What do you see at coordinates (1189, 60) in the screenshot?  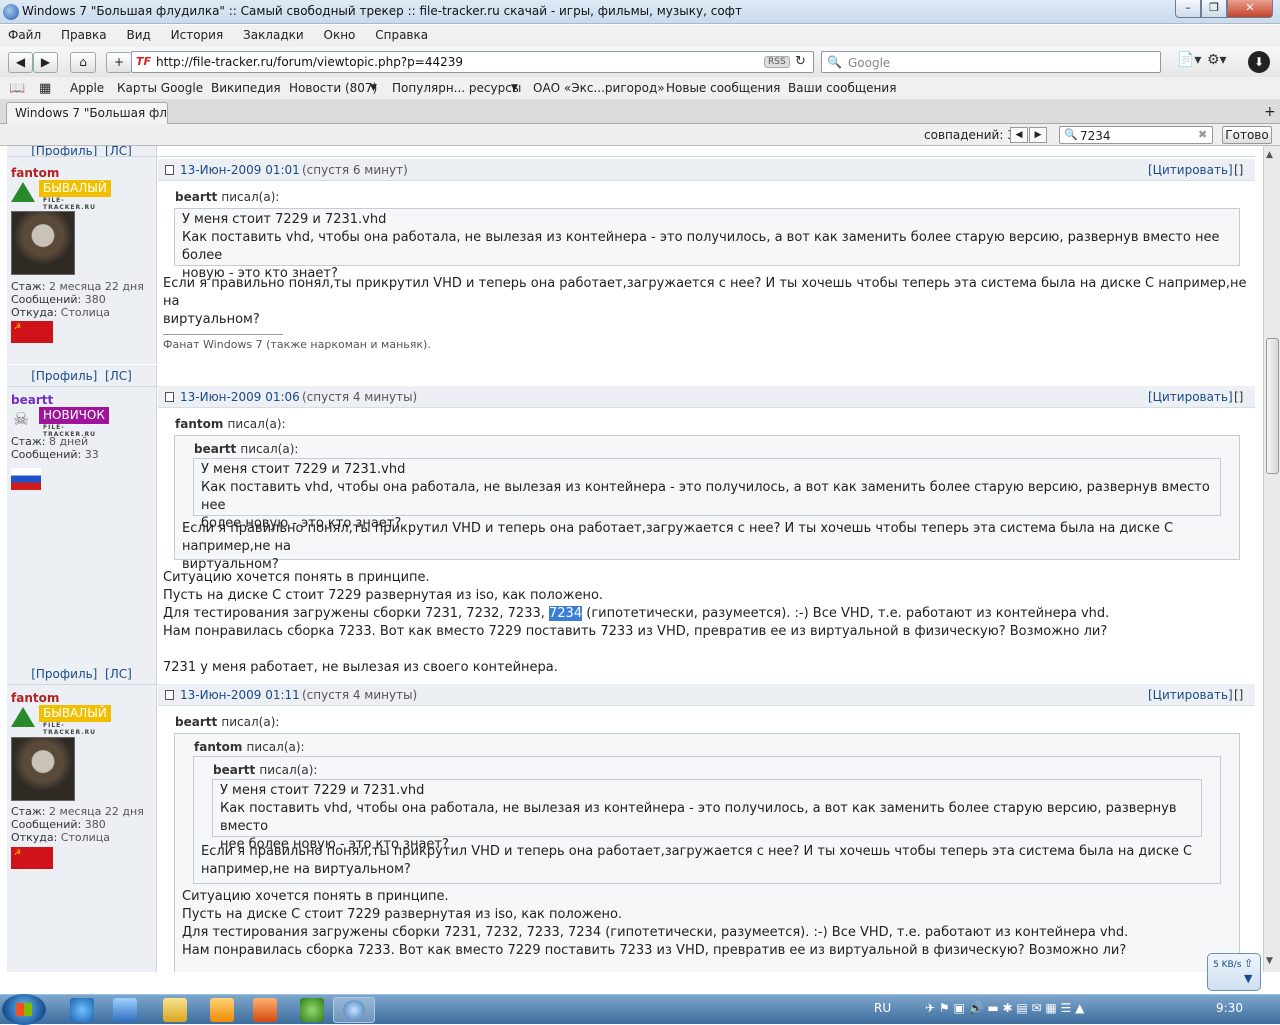 I see `page-menu-icon: 📄▾` at bounding box center [1189, 60].